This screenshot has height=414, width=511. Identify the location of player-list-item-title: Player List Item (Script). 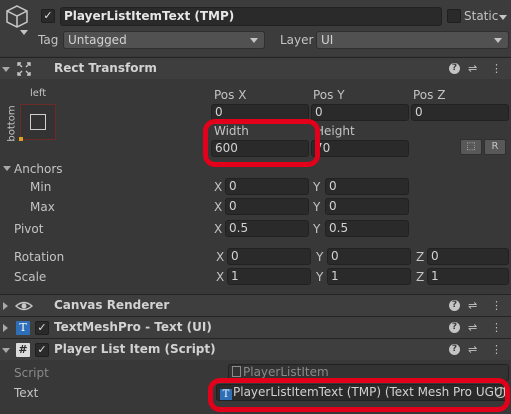
(135, 349).